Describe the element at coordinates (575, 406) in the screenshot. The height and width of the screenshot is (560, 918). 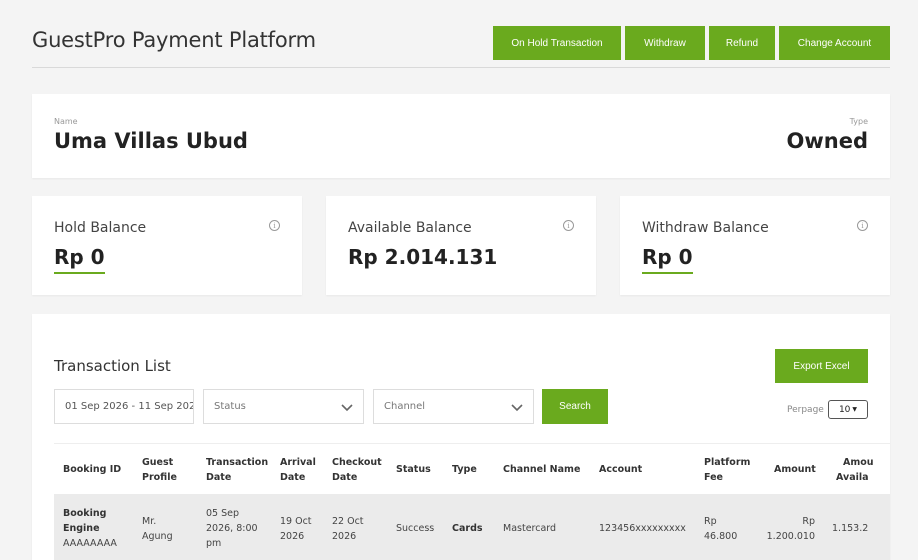
I see `search-button: Search` at that location.